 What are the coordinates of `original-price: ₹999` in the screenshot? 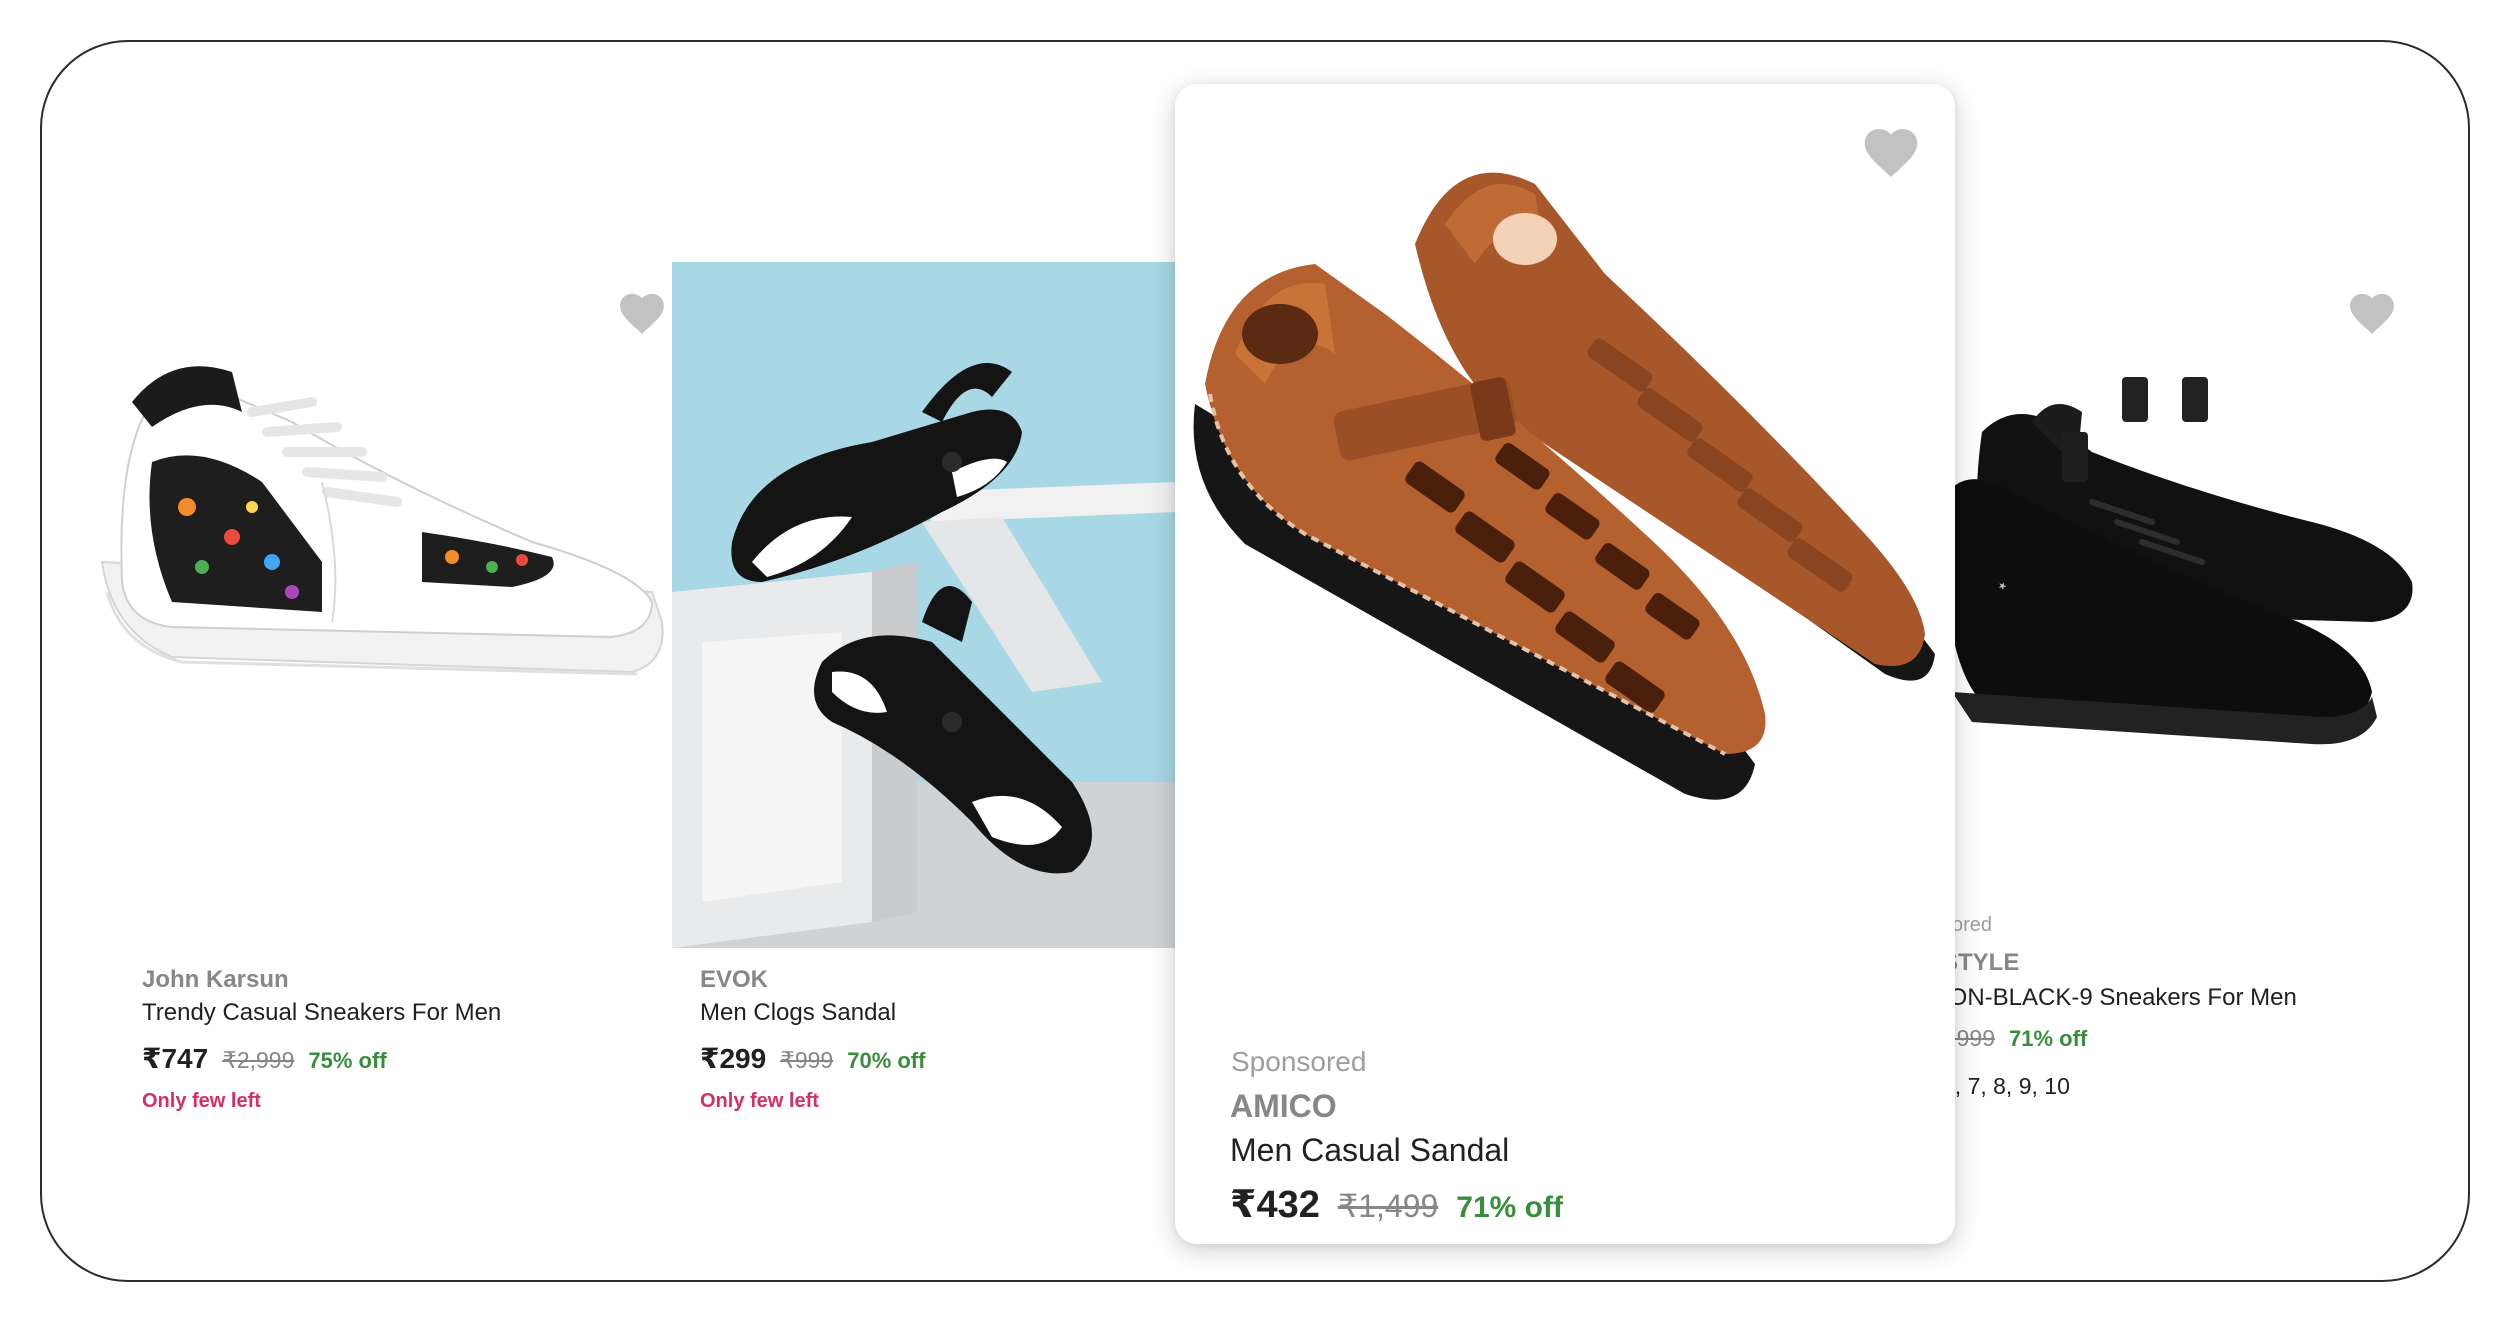 It's located at (807, 1060).